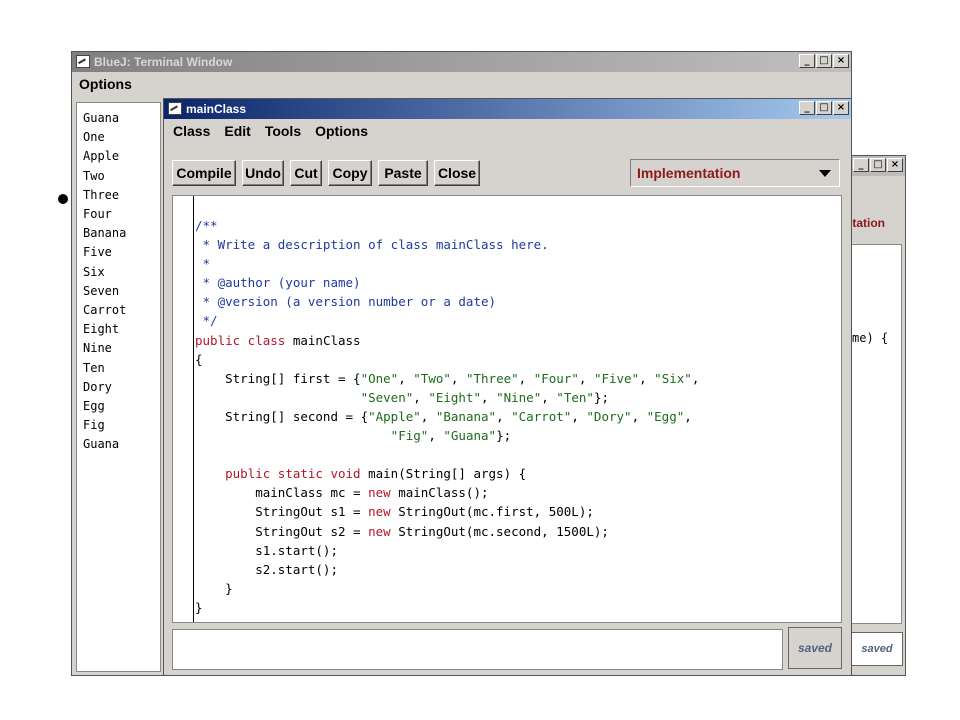 The width and height of the screenshot is (960, 720). What do you see at coordinates (206, 321) in the screenshot?
I see `code-token: */` at bounding box center [206, 321].